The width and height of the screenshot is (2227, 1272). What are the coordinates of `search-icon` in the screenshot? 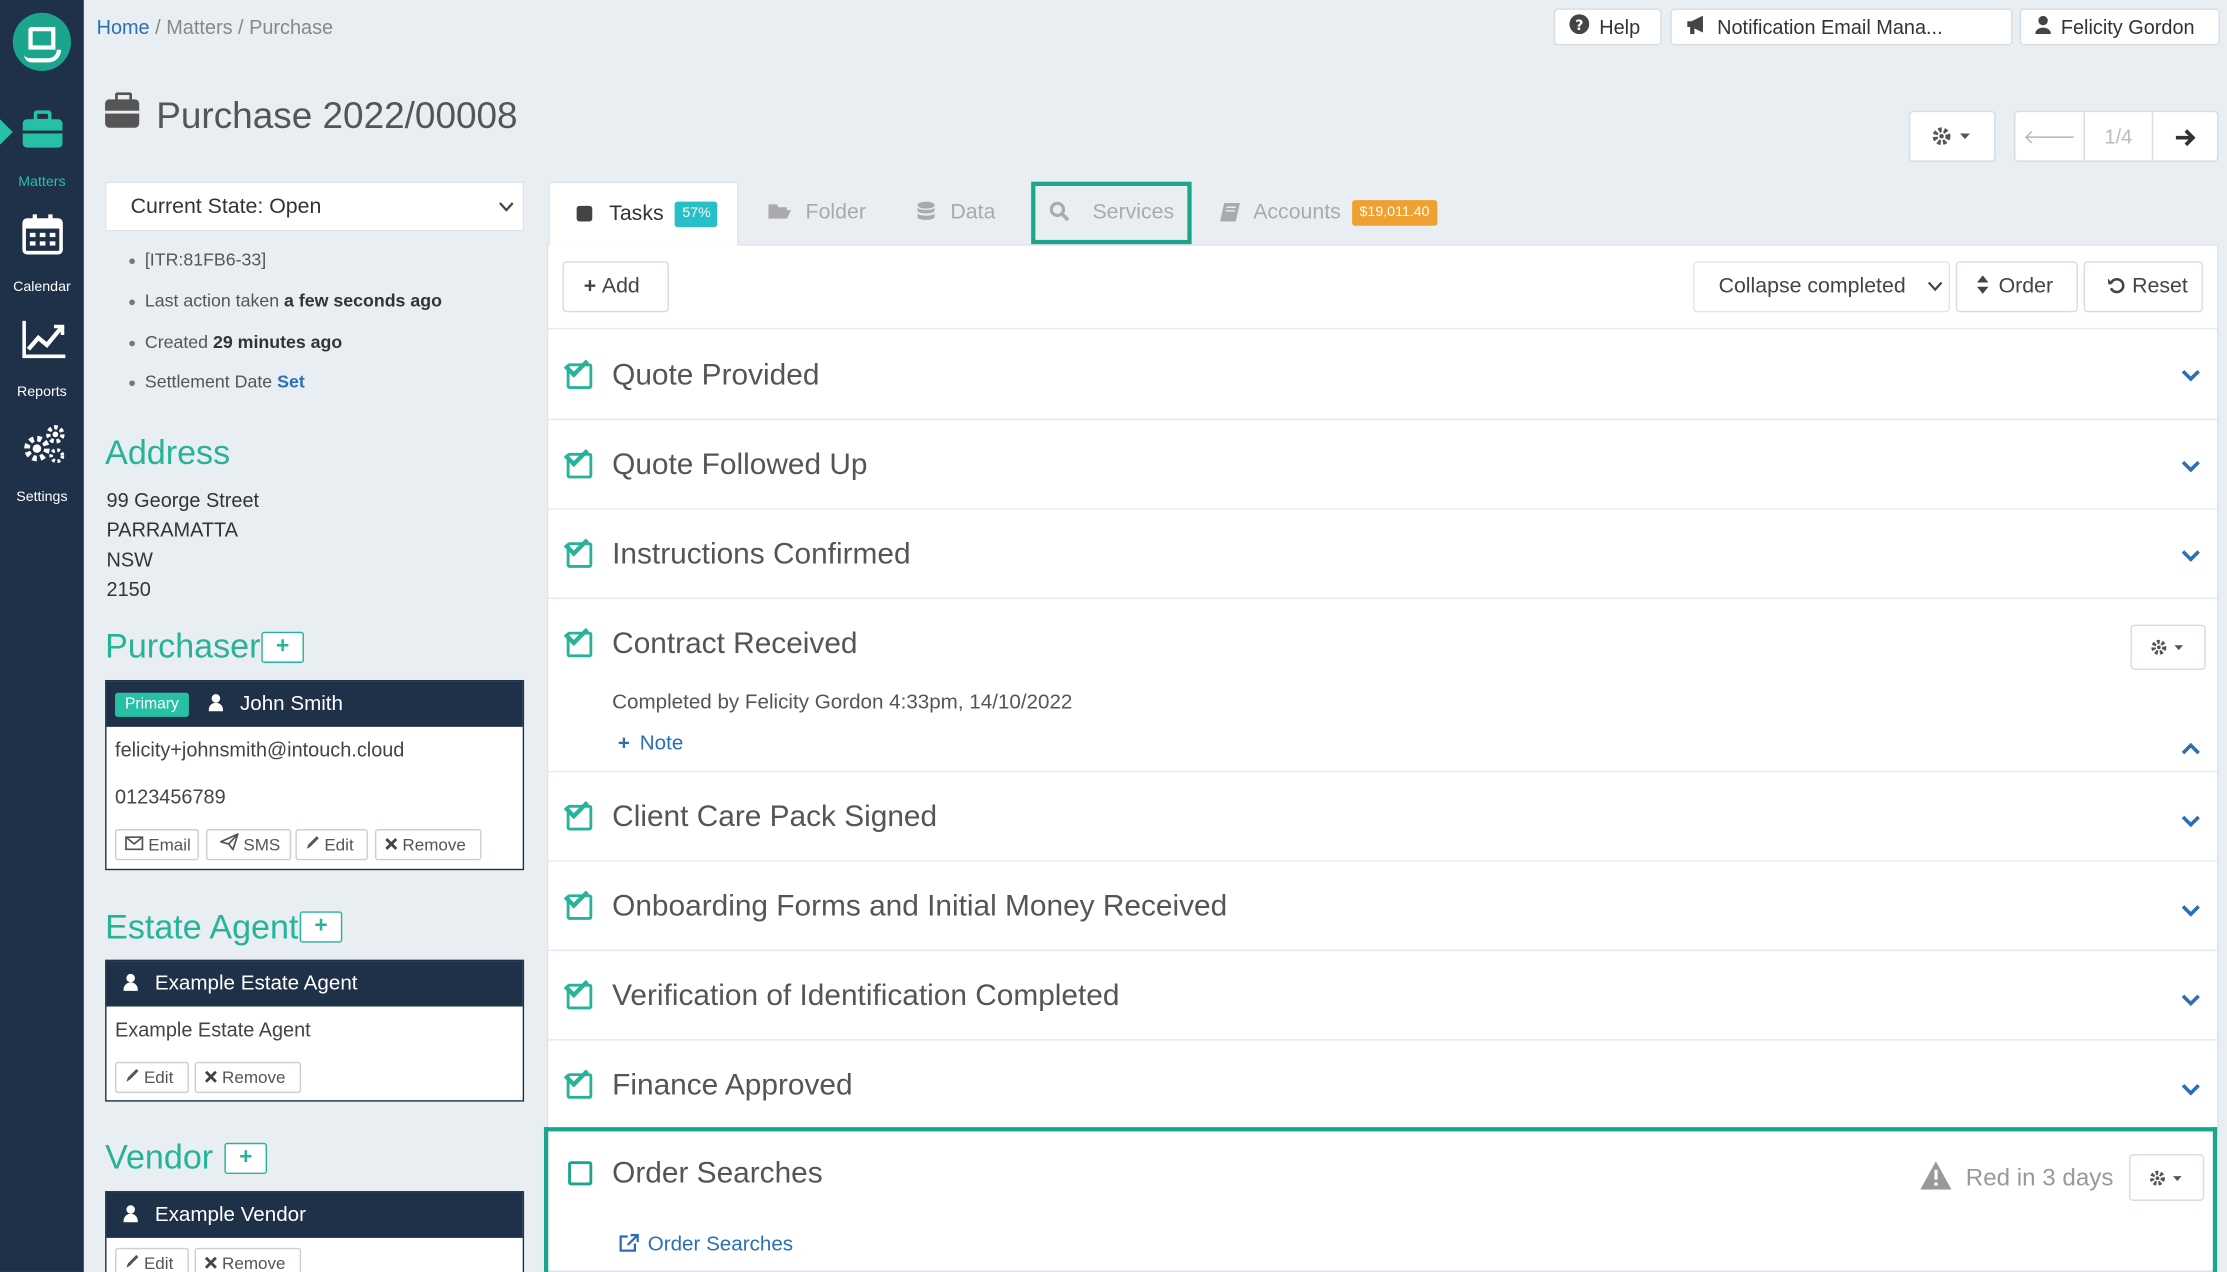 It's located at (1059, 211).